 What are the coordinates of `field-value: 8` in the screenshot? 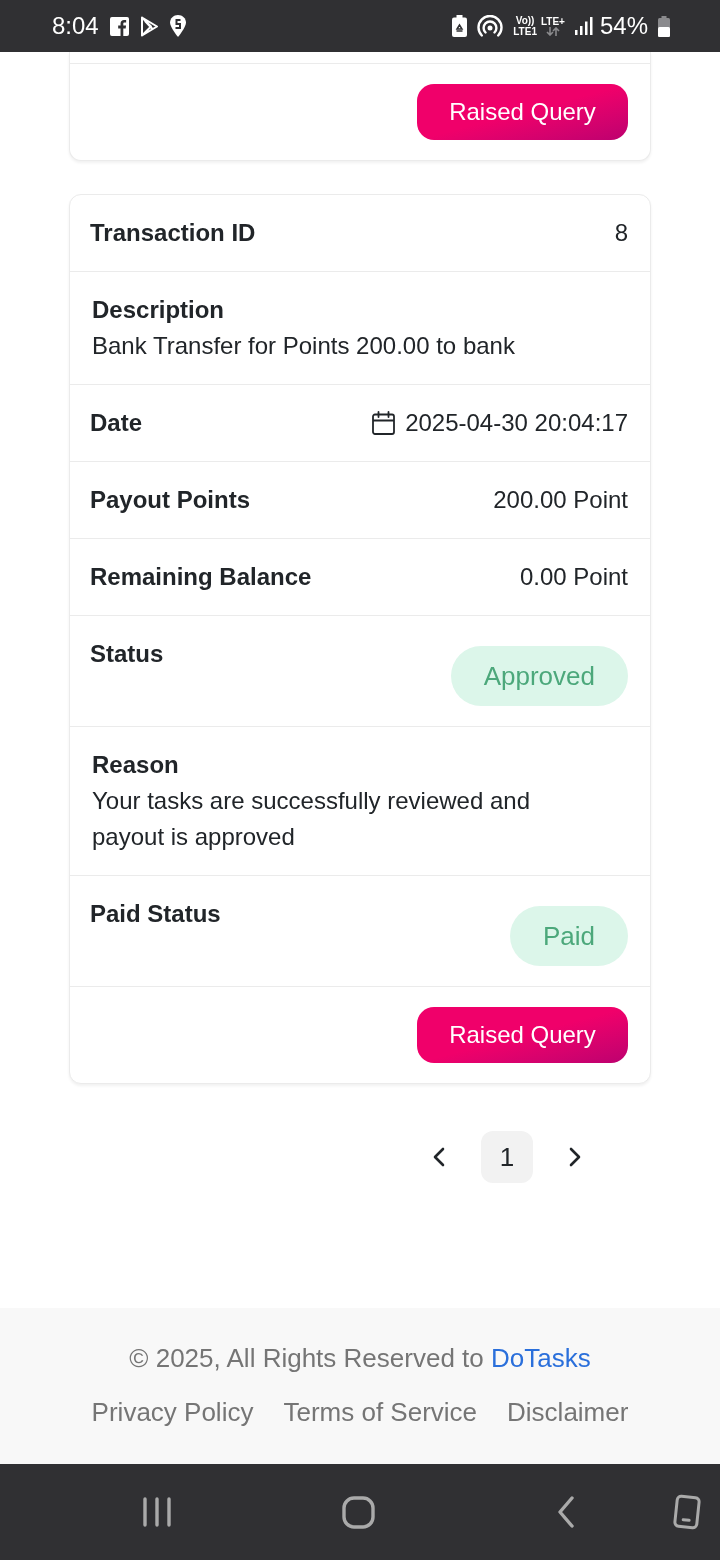 It's located at (621, 233).